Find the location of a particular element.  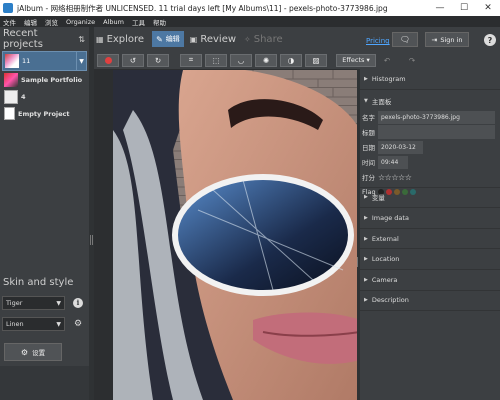

levels-icon: ▨ is located at coordinates (316, 60).